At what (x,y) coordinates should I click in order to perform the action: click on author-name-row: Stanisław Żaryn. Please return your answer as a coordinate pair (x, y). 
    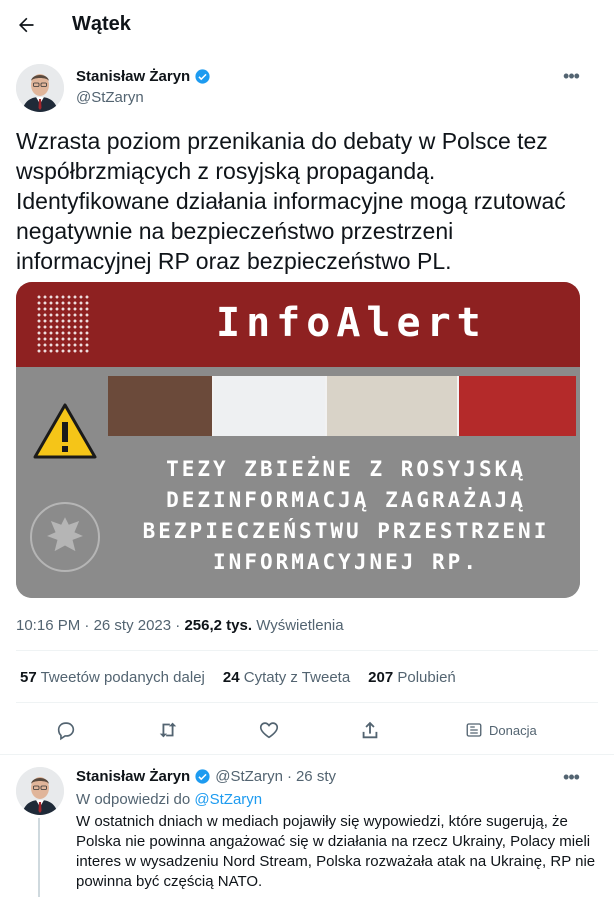
    Looking at the image, I should click on (143, 76).